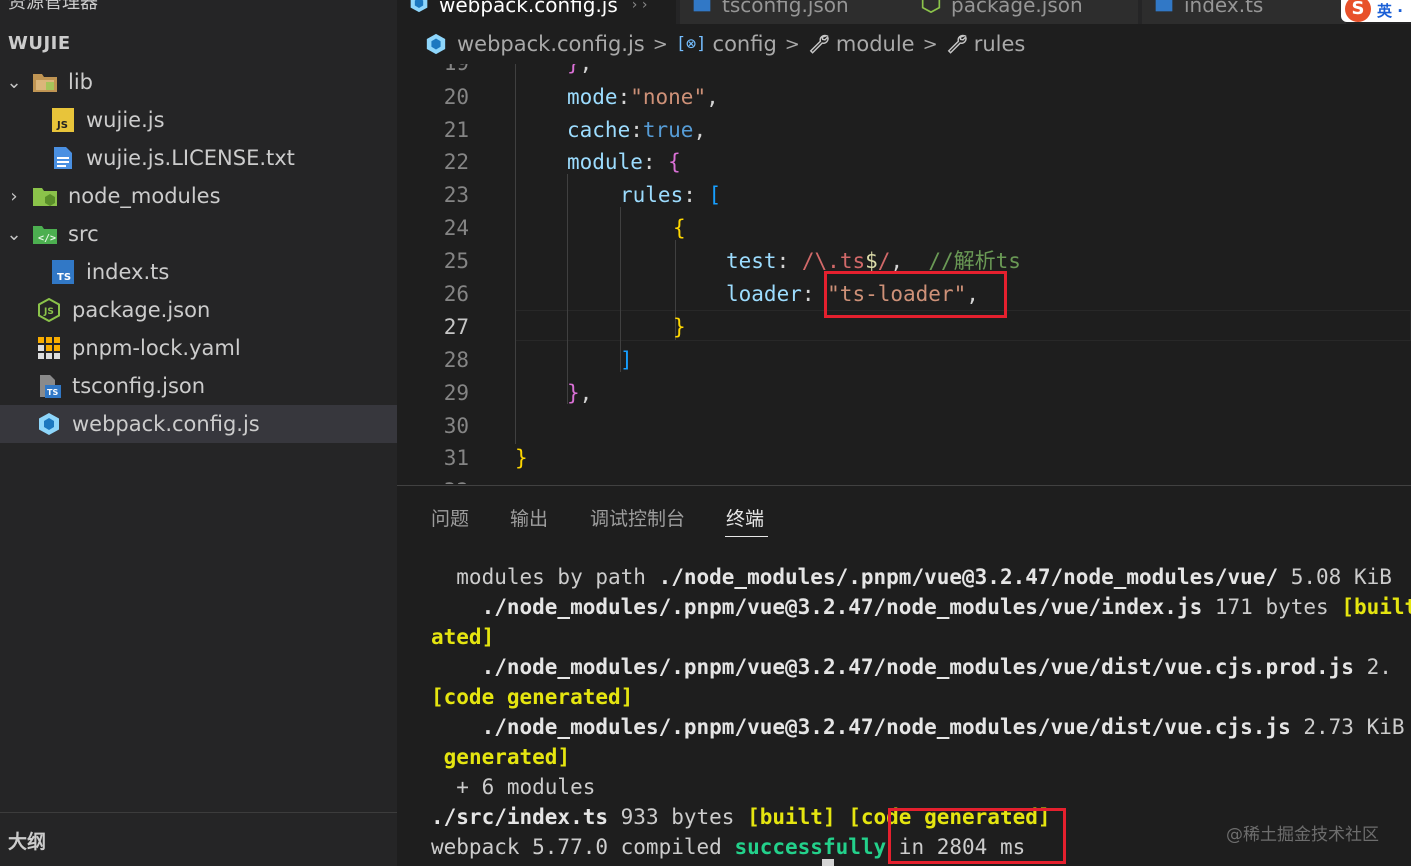 Image resolution: width=1411 pixels, height=866 pixels. Describe the element at coordinates (62, 125) in the screenshot. I see `svg-text: JS` at that location.